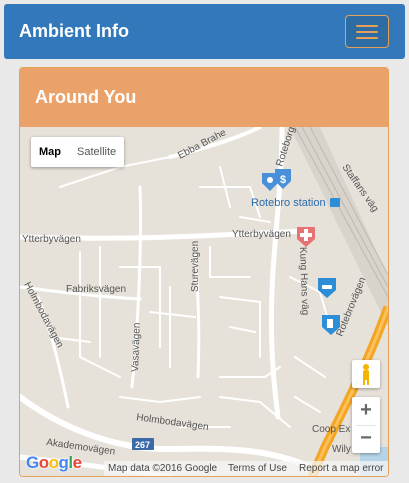 This screenshot has width=409, height=483. Describe the element at coordinates (136, 347) in the screenshot. I see `street-label-vasavagen: Vasavägen` at that location.